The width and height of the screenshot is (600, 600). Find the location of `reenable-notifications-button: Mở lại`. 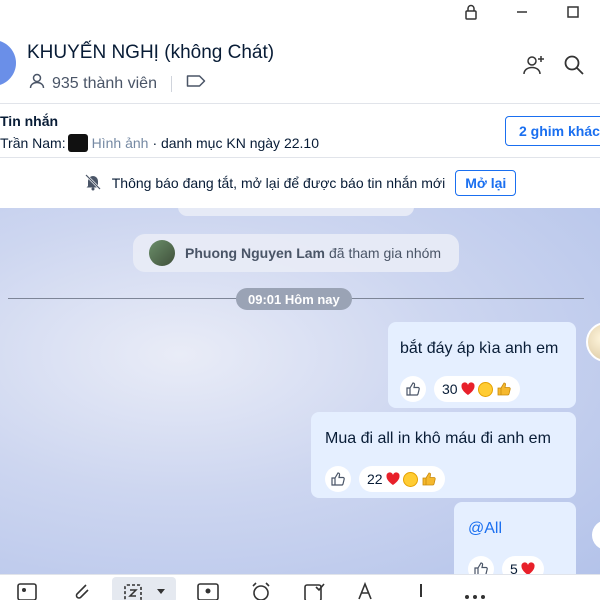

reenable-notifications-button: Mở lại is located at coordinates (486, 183).